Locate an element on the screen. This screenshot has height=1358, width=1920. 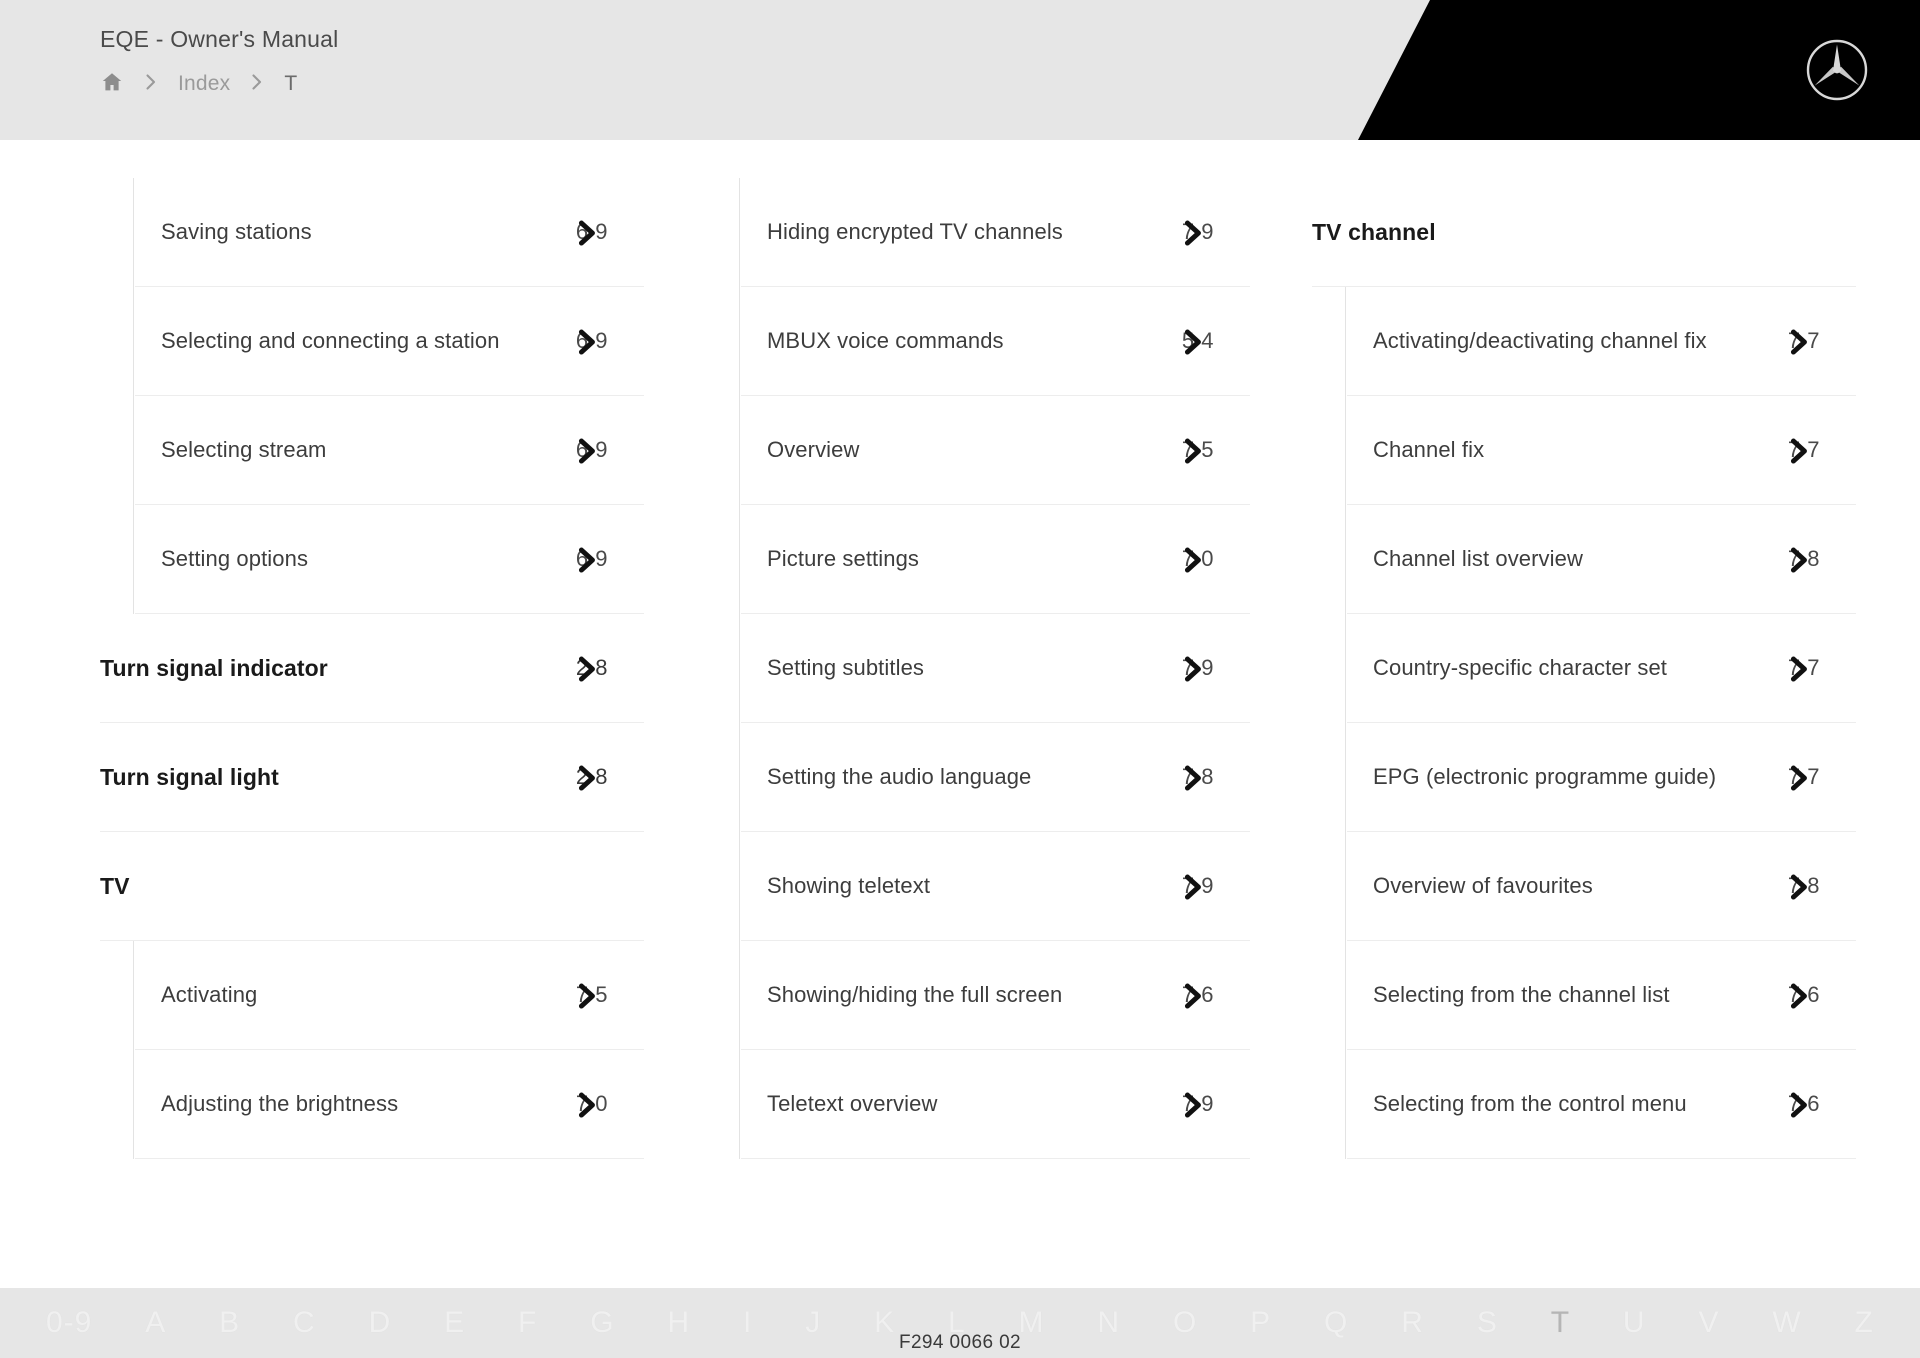
page-number-text: 7 9 is located at coordinates (1197, 231).